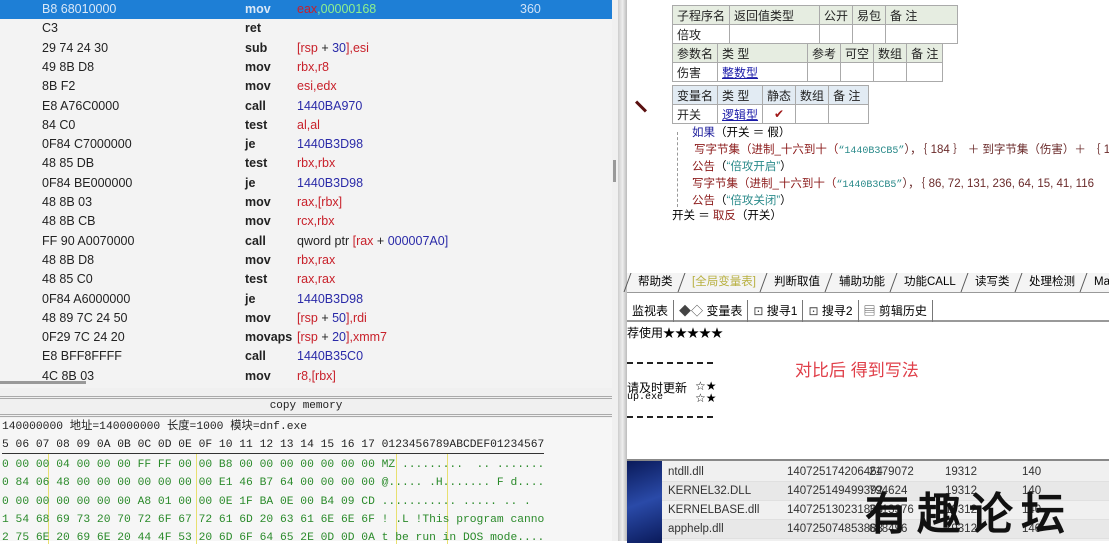  What do you see at coordinates (871, 311) in the screenshot?
I see `clipboard-icon: ▤` at bounding box center [871, 311].